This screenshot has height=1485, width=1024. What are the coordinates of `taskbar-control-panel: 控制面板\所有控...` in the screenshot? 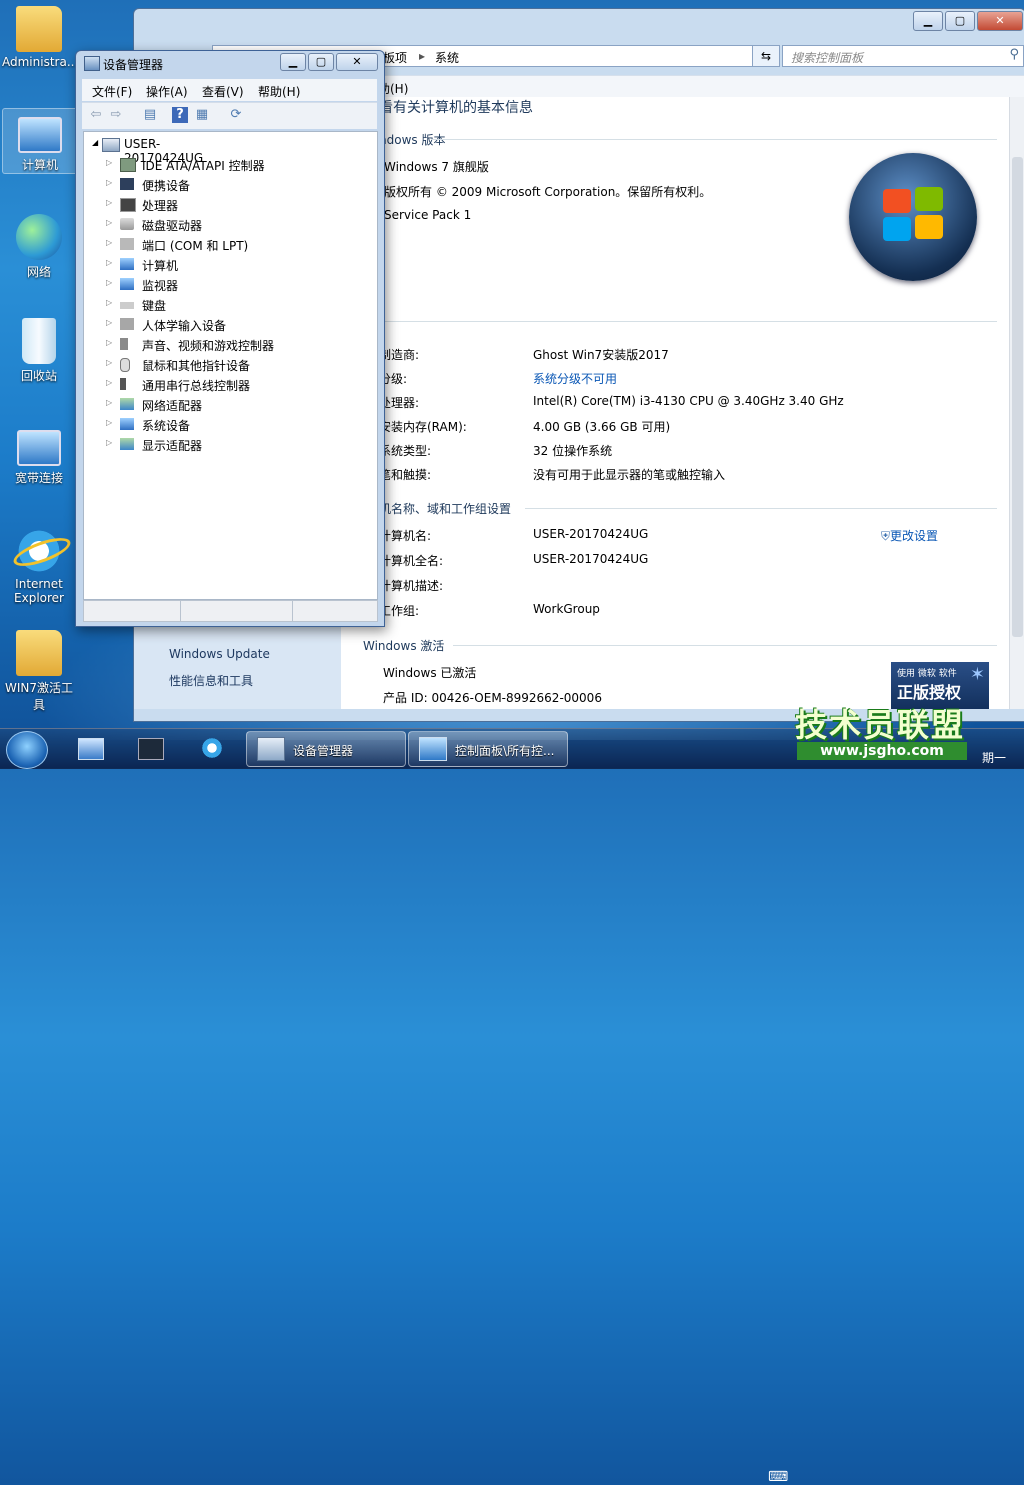 It's located at (488, 749).